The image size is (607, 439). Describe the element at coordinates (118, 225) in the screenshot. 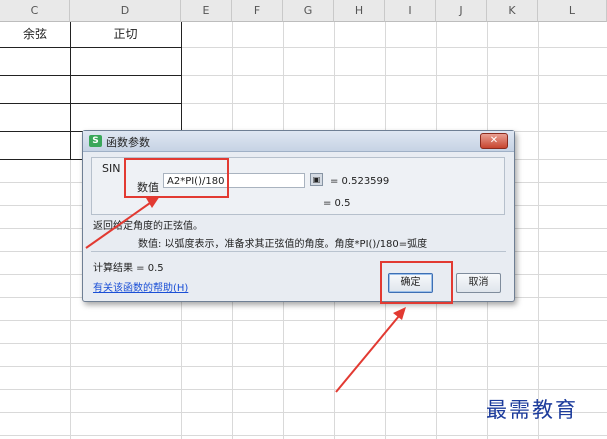

I see `arrow-to-argument` at that location.